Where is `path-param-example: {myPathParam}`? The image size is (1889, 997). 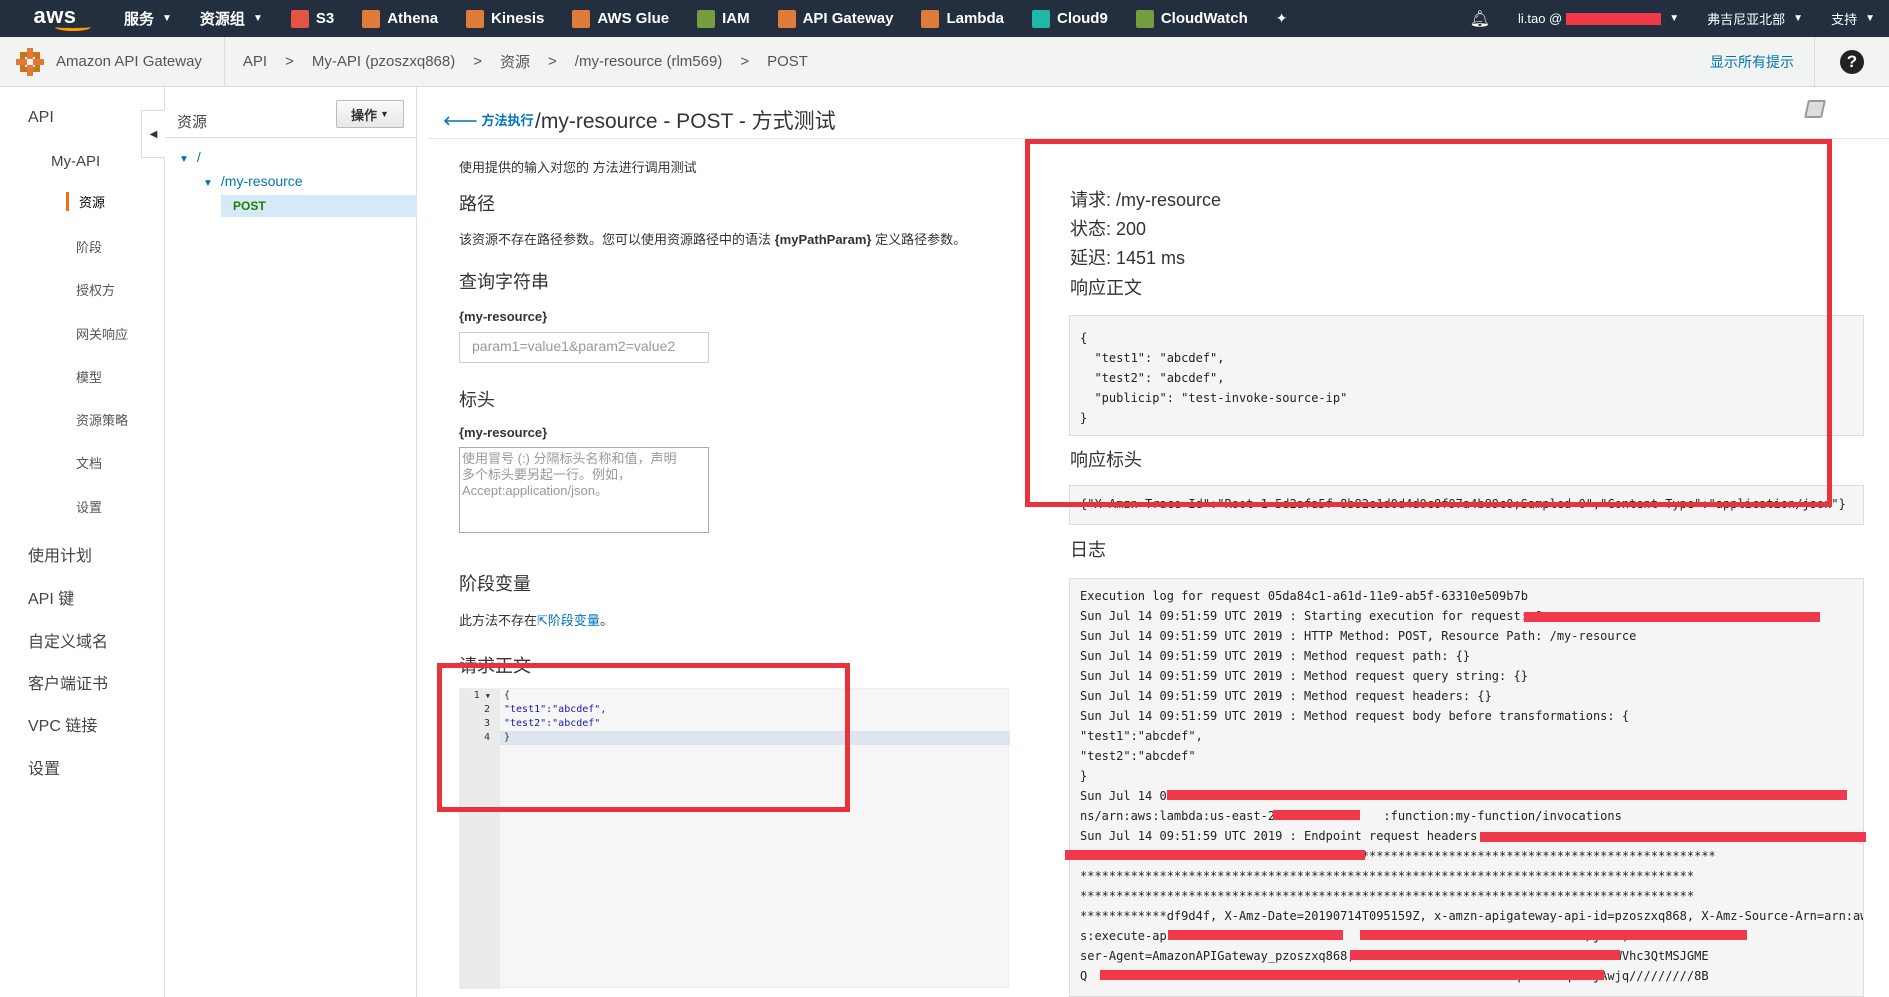
path-param-example: {myPathParam} is located at coordinates (823, 239).